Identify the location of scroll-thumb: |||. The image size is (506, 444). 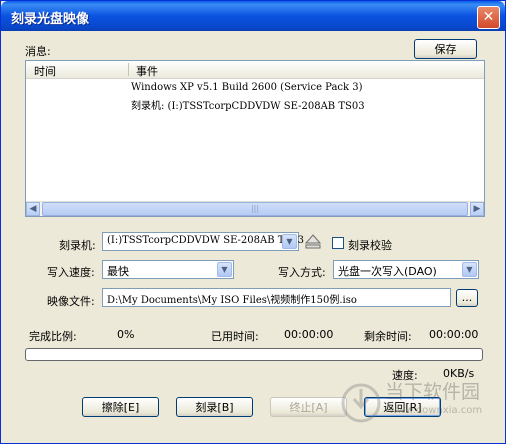
(255, 209).